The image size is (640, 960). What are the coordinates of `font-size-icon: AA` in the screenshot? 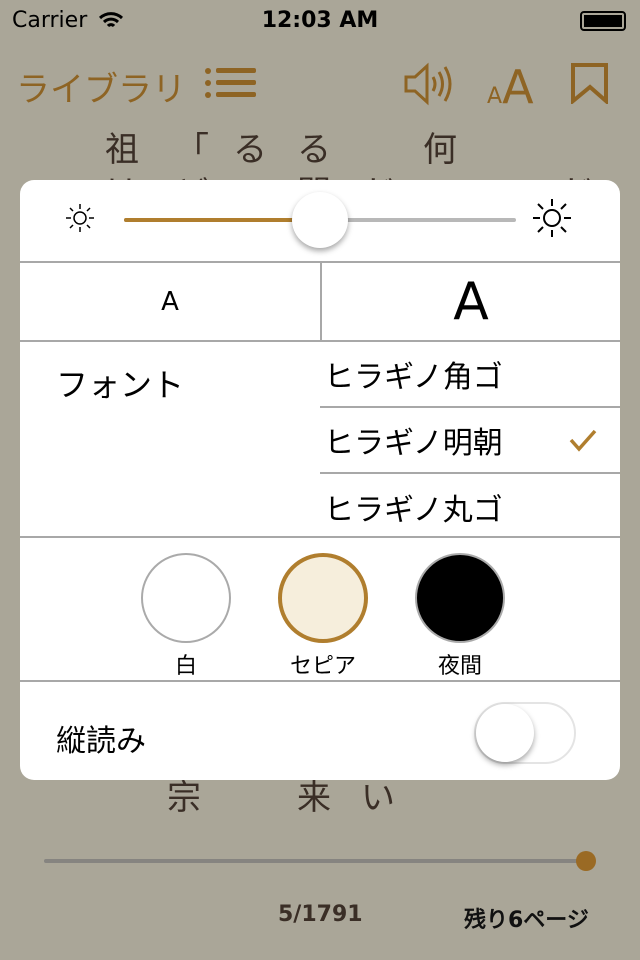 It's located at (510, 87).